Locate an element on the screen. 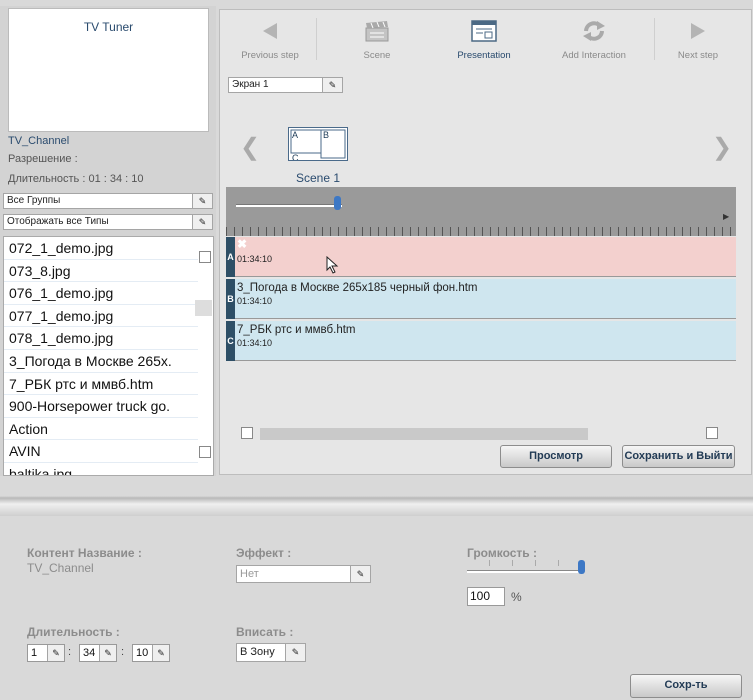  next-step-label: Next step is located at coordinates (698, 55).